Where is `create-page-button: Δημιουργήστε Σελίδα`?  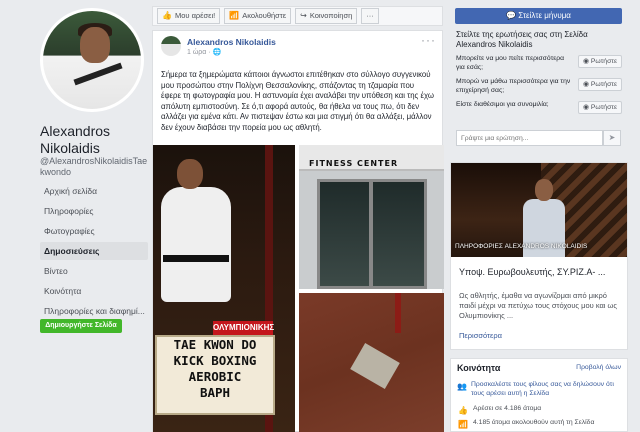
create-page-button: Δημιουργήστε Σελίδα is located at coordinates (81, 326).